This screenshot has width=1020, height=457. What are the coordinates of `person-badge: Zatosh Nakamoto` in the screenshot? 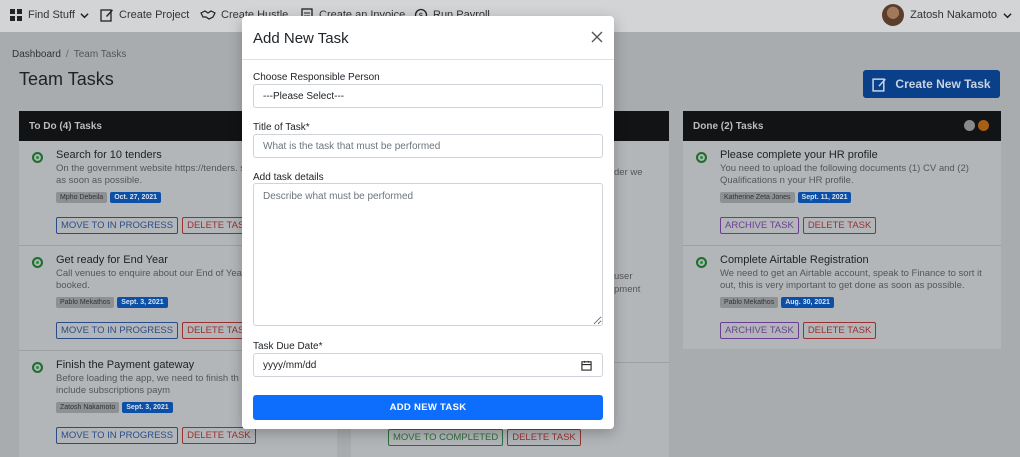 It's located at (88, 407).